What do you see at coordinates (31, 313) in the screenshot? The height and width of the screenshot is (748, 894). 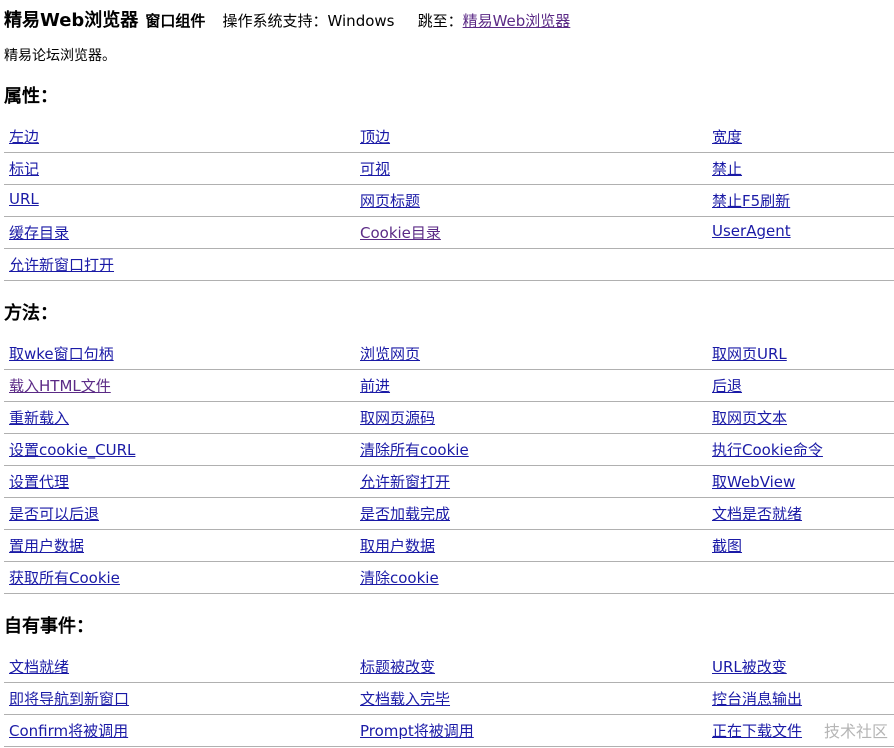 I see `methods-heading: 方法：` at bounding box center [31, 313].